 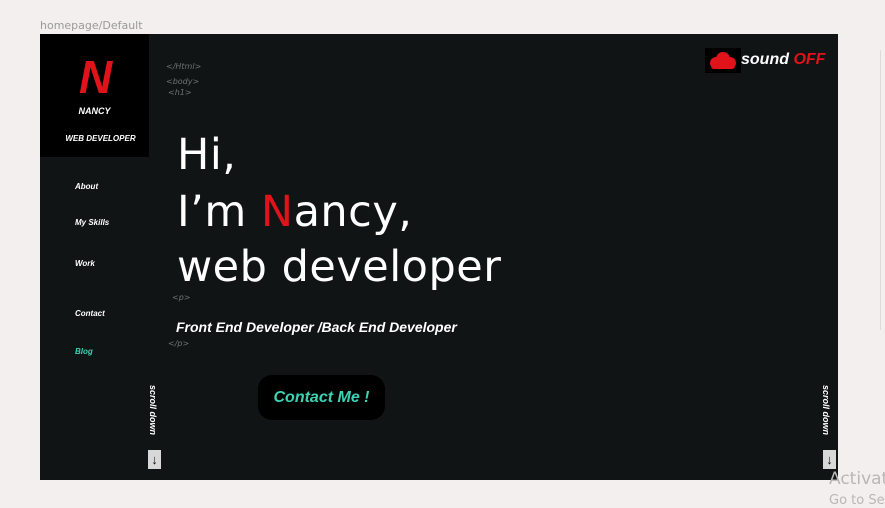 I want to click on frame-edge-line, so click(x=880, y=190).